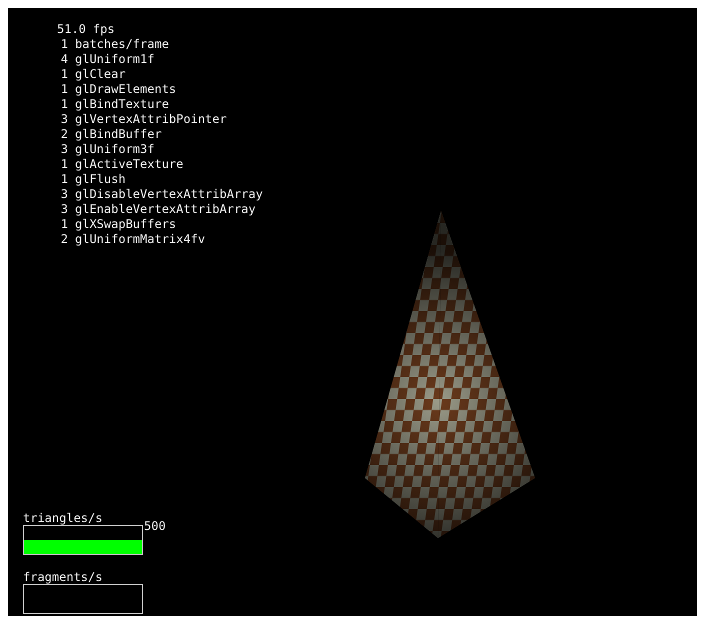 This screenshot has height=624, width=707. I want to click on counter-label: glBindBuffer, so click(118, 134).